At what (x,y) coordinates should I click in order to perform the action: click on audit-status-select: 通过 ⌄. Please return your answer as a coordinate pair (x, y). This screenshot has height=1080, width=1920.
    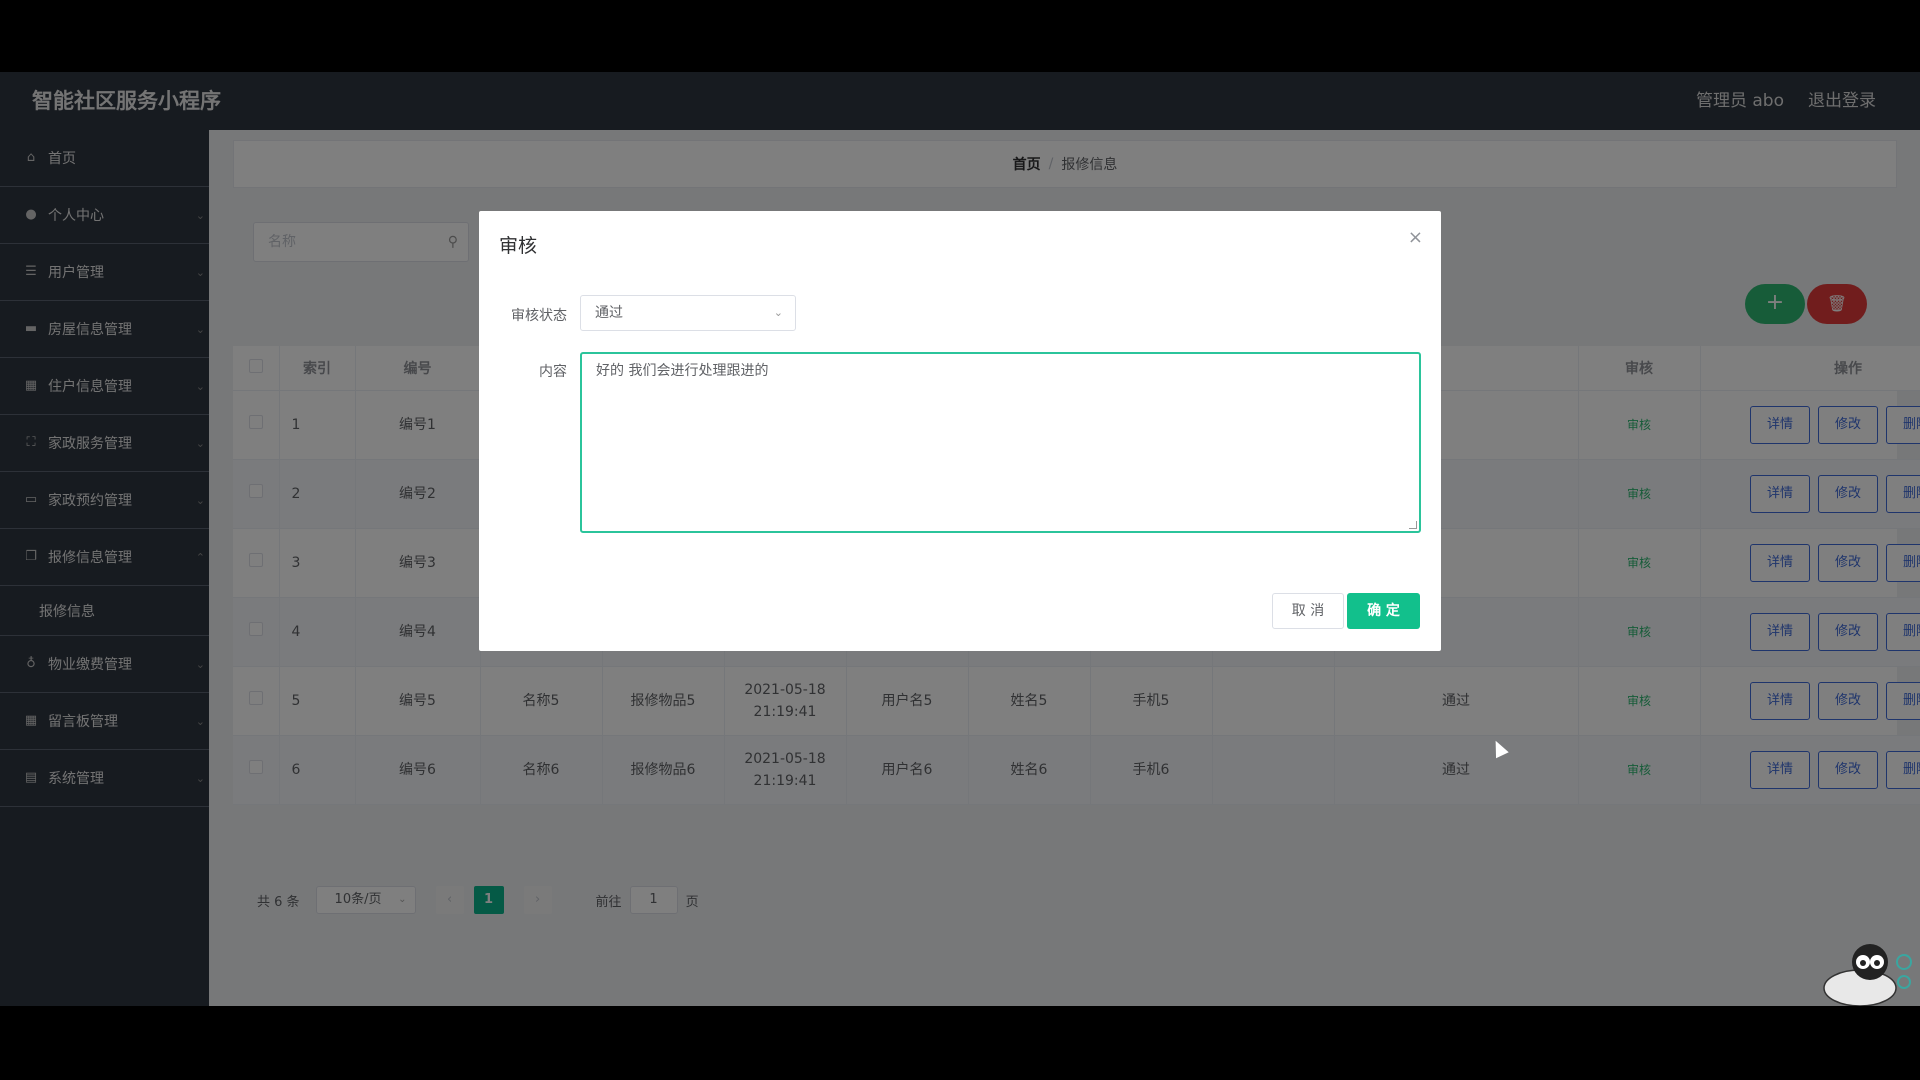
    Looking at the image, I should click on (688, 313).